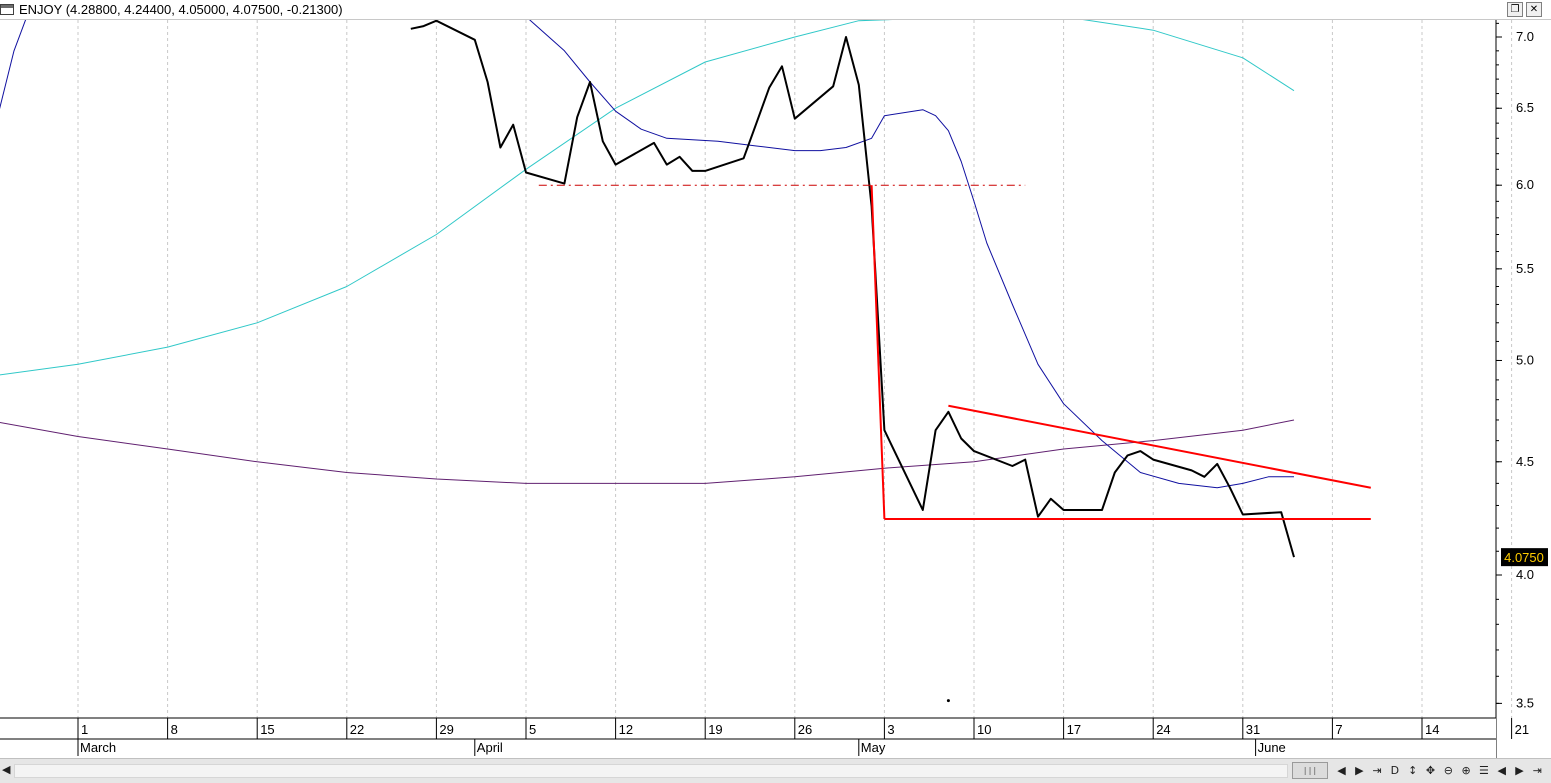 This screenshot has height=783, width=1551. I want to click on chart-scrollbar: ◀ ||| ◀ ▶ ⇥ D ↕ ✥ ⊖ ⊕ ☰ ◀ ▶ ⇥, so click(775, 770).